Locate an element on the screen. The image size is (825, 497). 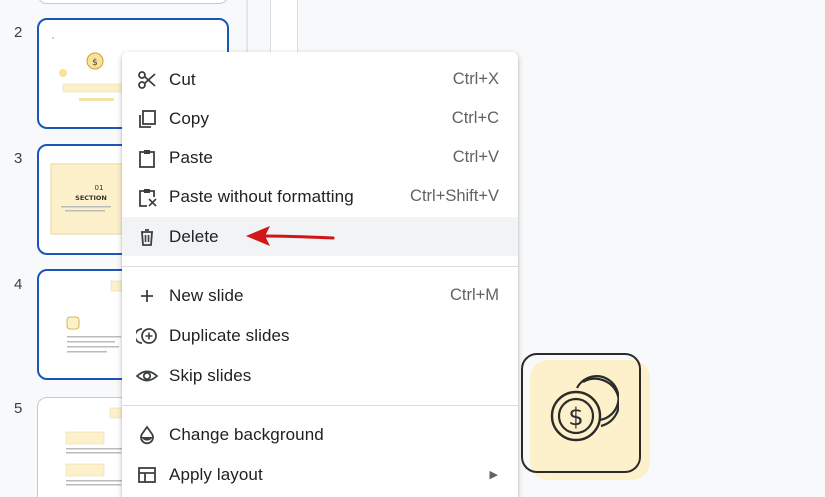
menu-item-cut: Cut Ctrl+X is located at coordinates (320, 79).